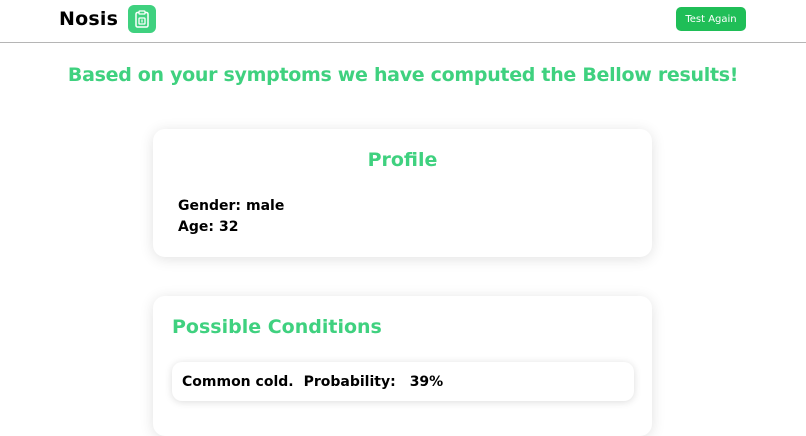 The height and width of the screenshot is (436, 806). I want to click on gender-label: Gender:, so click(209, 206).